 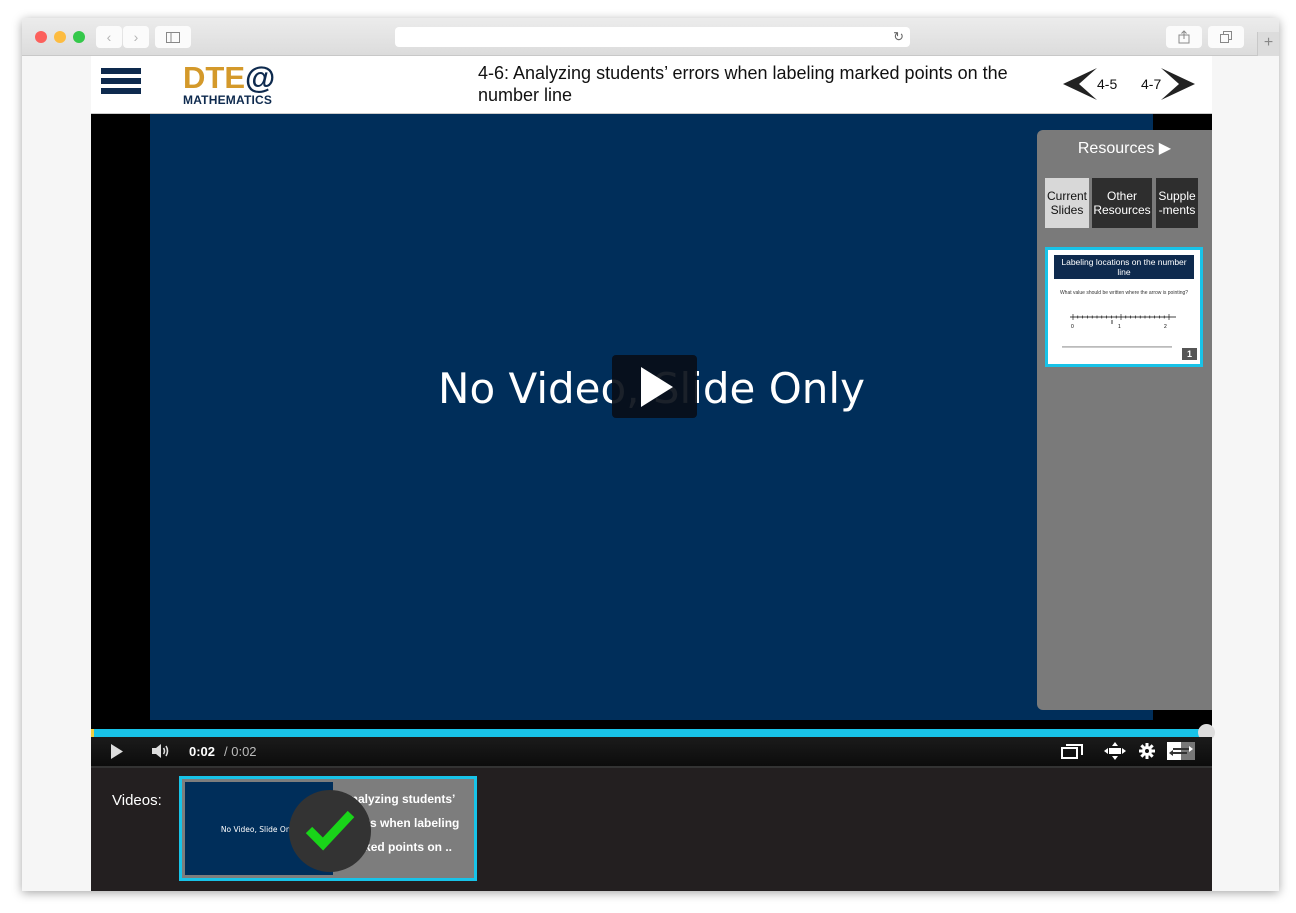 What do you see at coordinates (121, 84) in the screenshot?
I see `menu-button` at bounding box center [121, 84].